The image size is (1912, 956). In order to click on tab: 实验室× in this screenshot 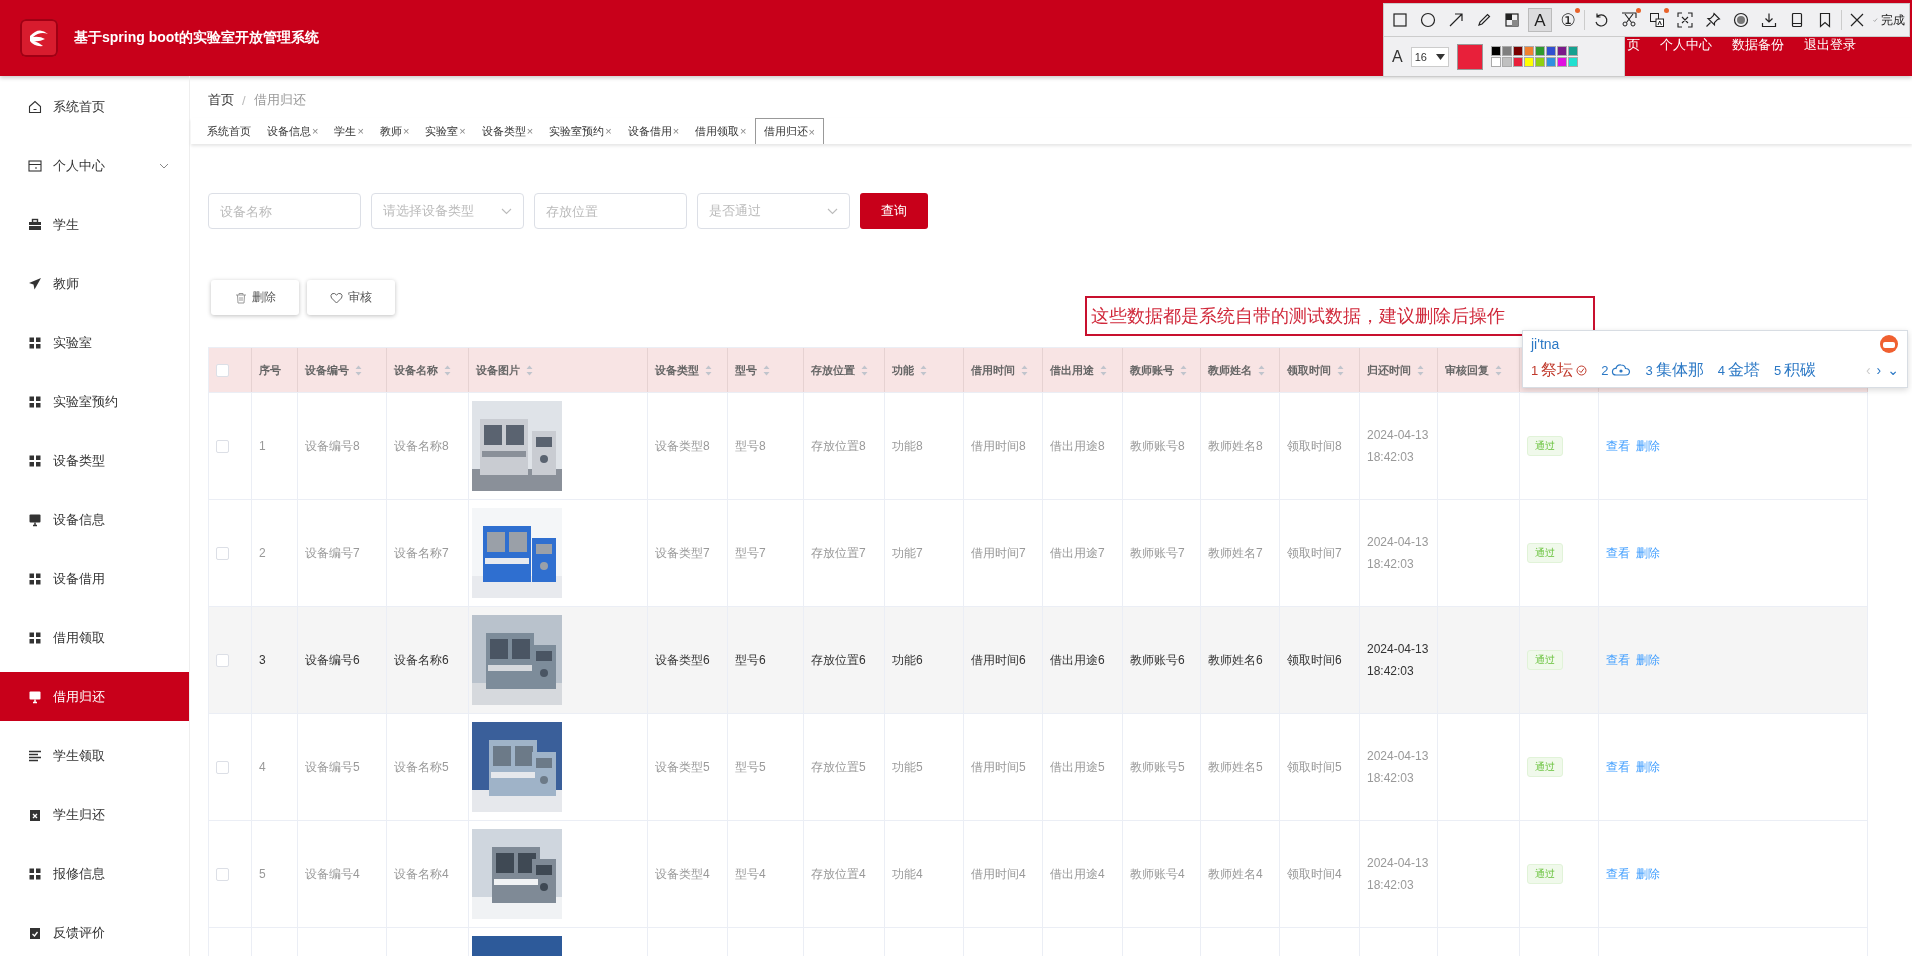, I will do `click(445, 131)`.